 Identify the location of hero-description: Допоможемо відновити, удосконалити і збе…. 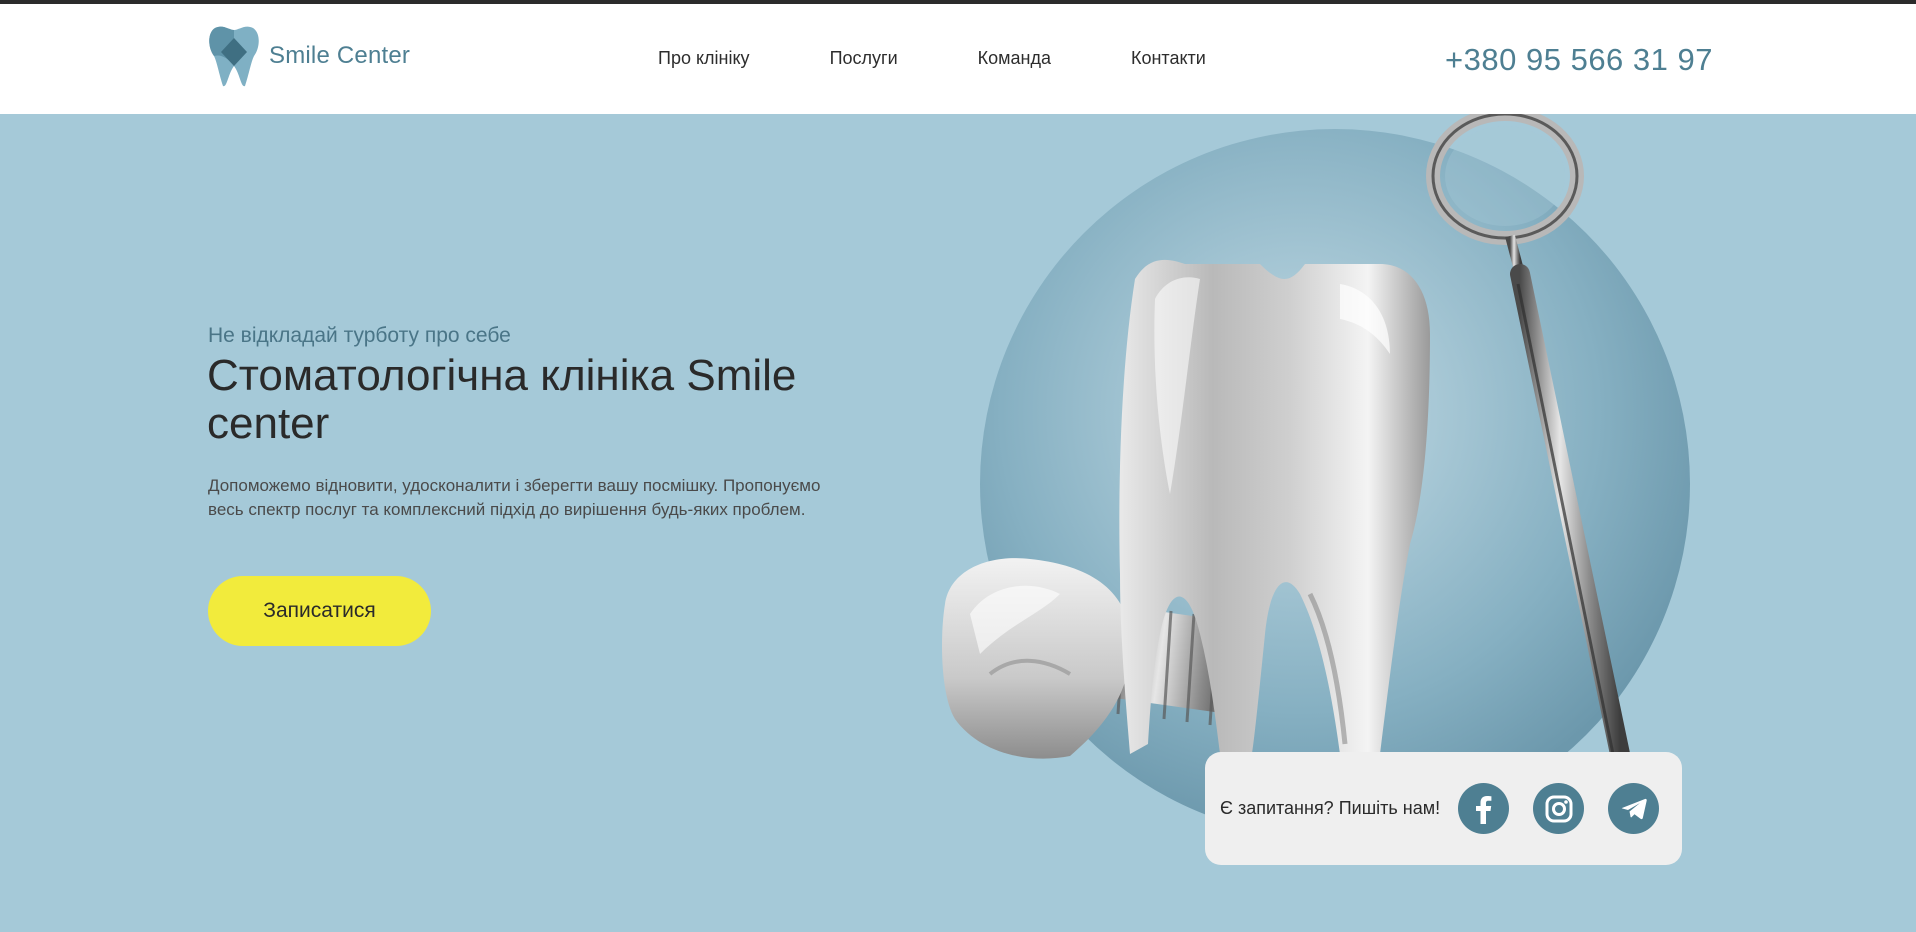
(514, 497).